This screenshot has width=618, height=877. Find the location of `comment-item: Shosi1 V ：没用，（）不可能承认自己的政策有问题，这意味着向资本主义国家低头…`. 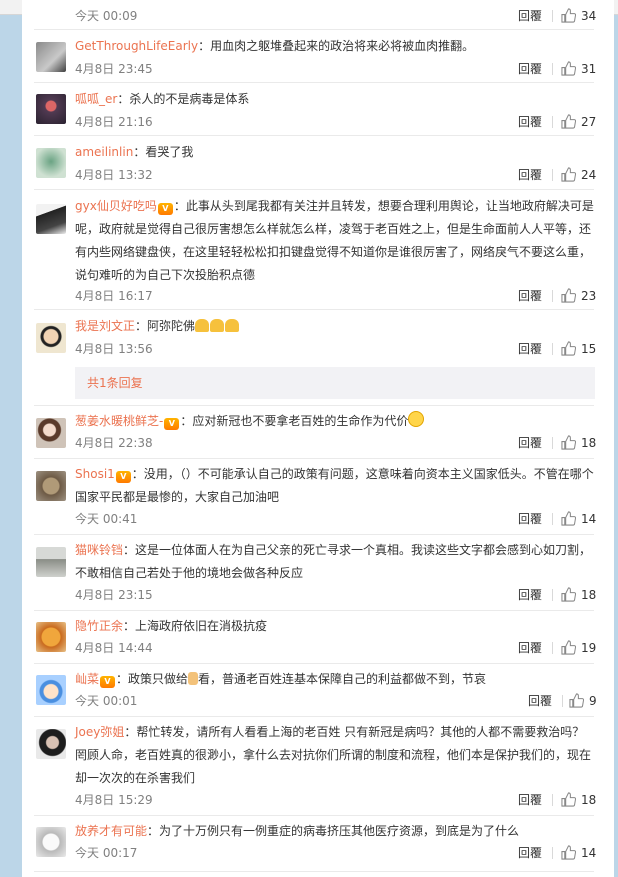

comment-item: Shosi1 V ：没用，（）不可能承认自己的政策有问题，这意味着向资本主义国家低头… is located at coordinates (315, 497).